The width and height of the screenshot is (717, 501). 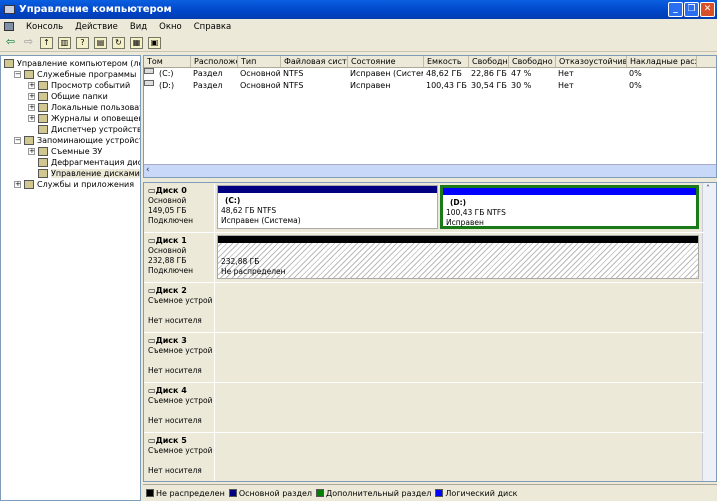 What do you see at coordinates (181, 341) in the screenshot?
I see `disk-name: ▭Диск 3` at bounding box center [181, 341].